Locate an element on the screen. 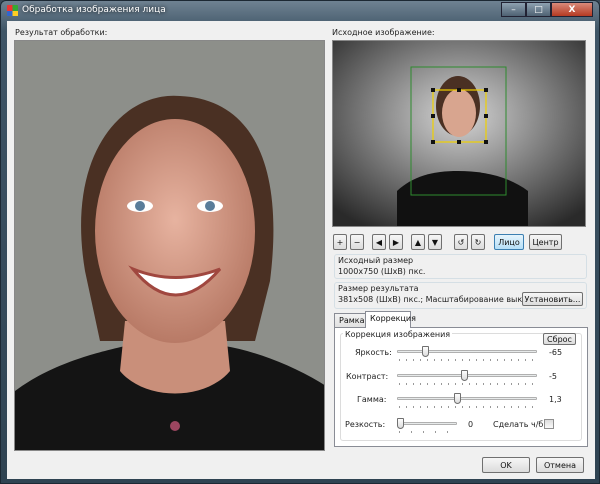  maximize-button: □ is located at coordinates (538, 9).